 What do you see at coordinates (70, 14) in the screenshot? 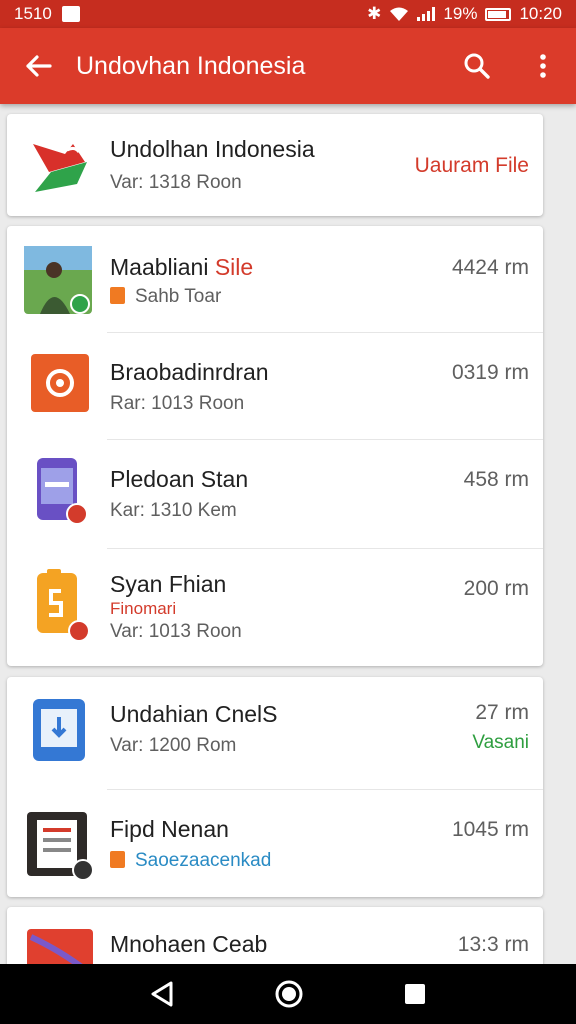
I see `notification-icon` at bounding box center [70, 14].